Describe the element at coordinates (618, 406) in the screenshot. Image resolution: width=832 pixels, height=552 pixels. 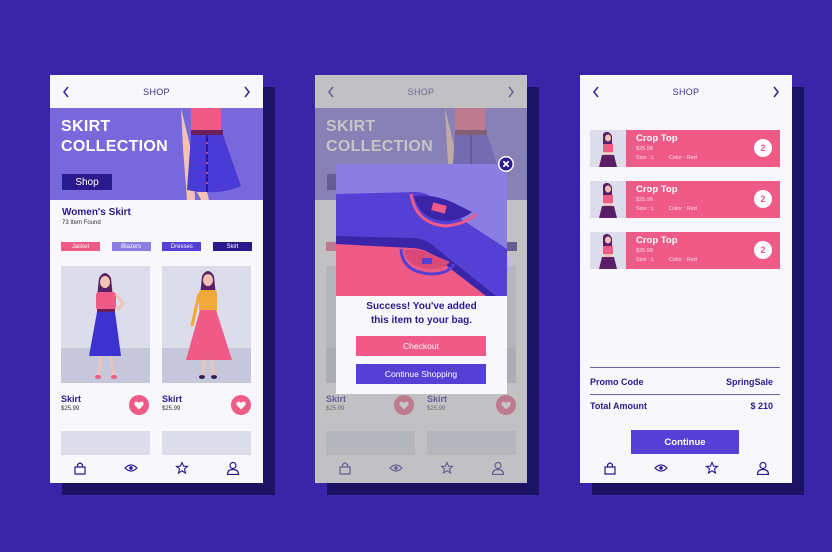
I see `total-amount-label: Total Amount` at that location.